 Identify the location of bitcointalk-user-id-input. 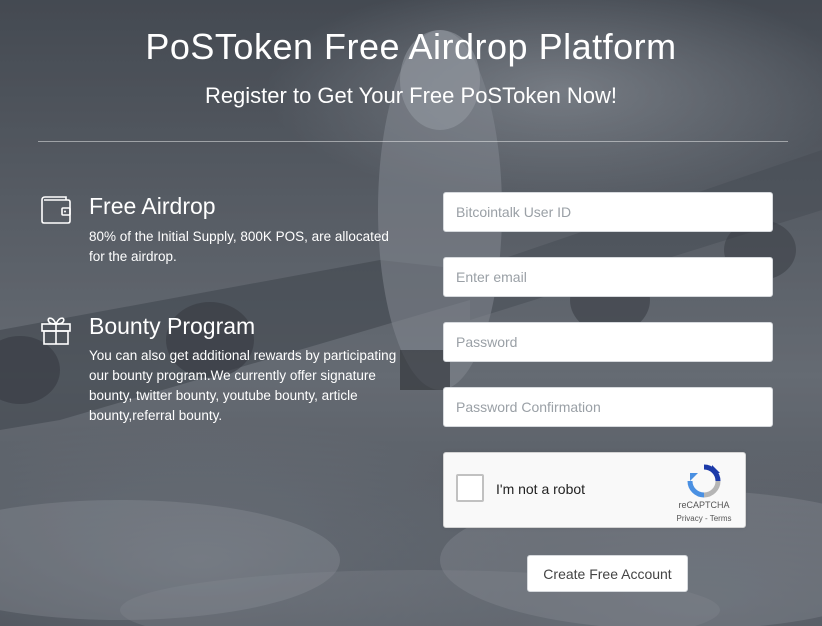
(608, 212).